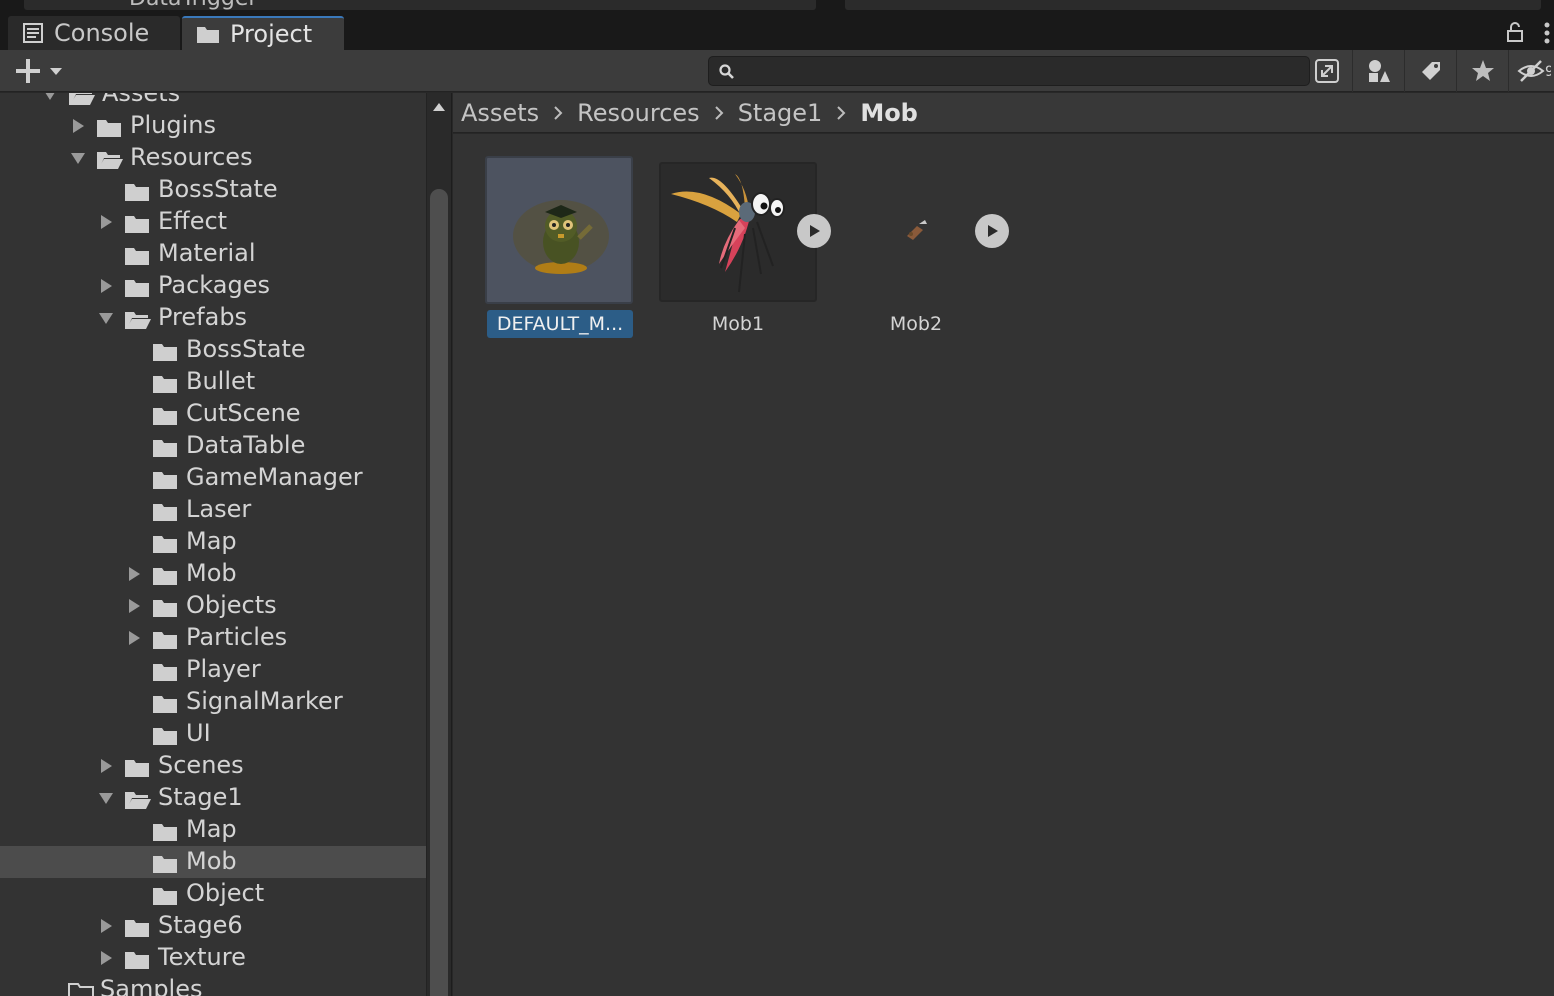 The height and width of the screenshot is (996, 1554). What do you see at coordinates (1547, 33) in the screenshot?
I see `more-menu-icon` at bounding box center [1547, 33].